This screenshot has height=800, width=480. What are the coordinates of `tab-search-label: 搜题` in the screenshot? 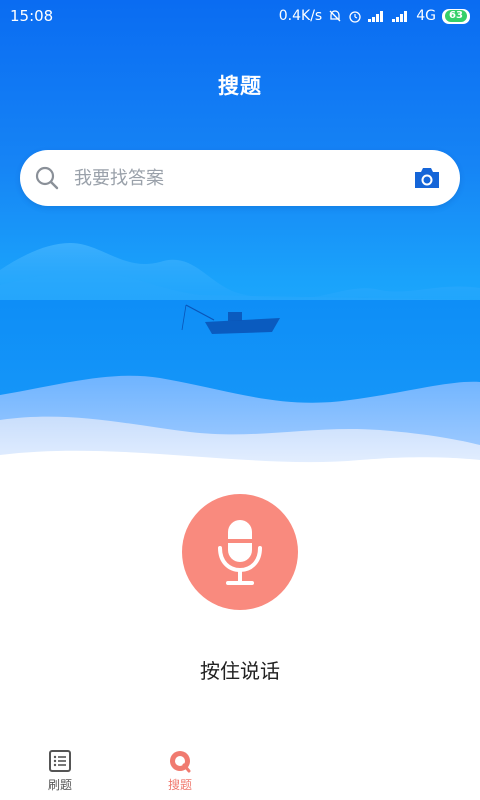 It's located at (179, 784).